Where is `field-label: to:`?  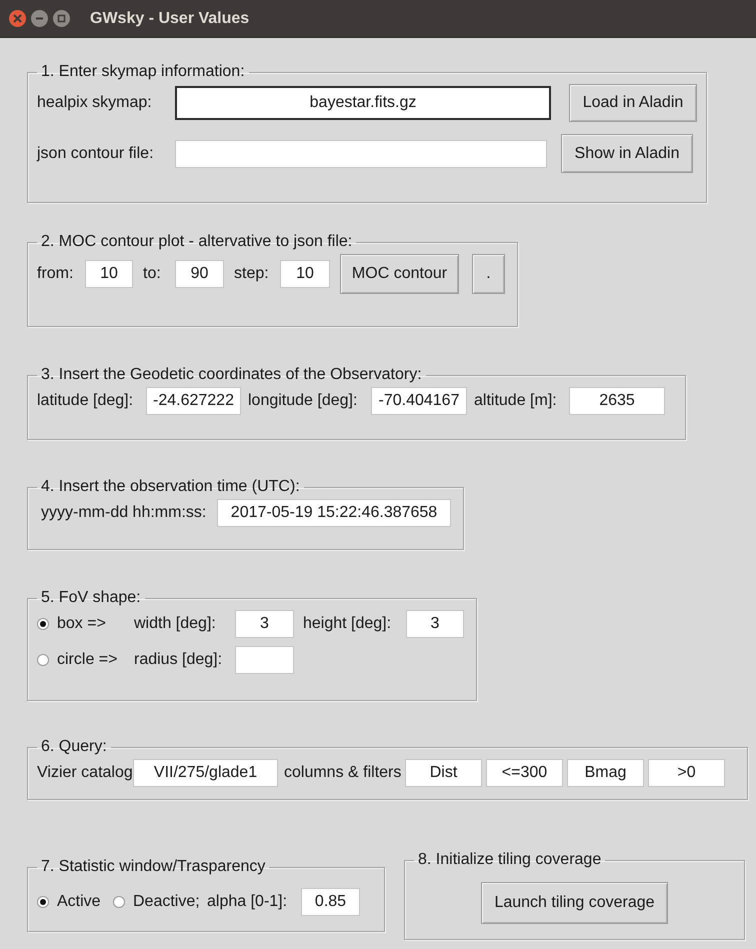 field-label: to: is located at coordinates (152, 274).